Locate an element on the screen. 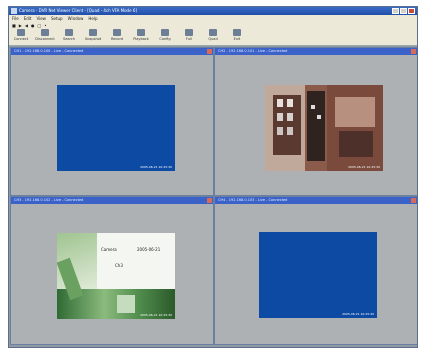 This screenshot has height=357, width=426. record-icon is located at coordinates (117, 32).